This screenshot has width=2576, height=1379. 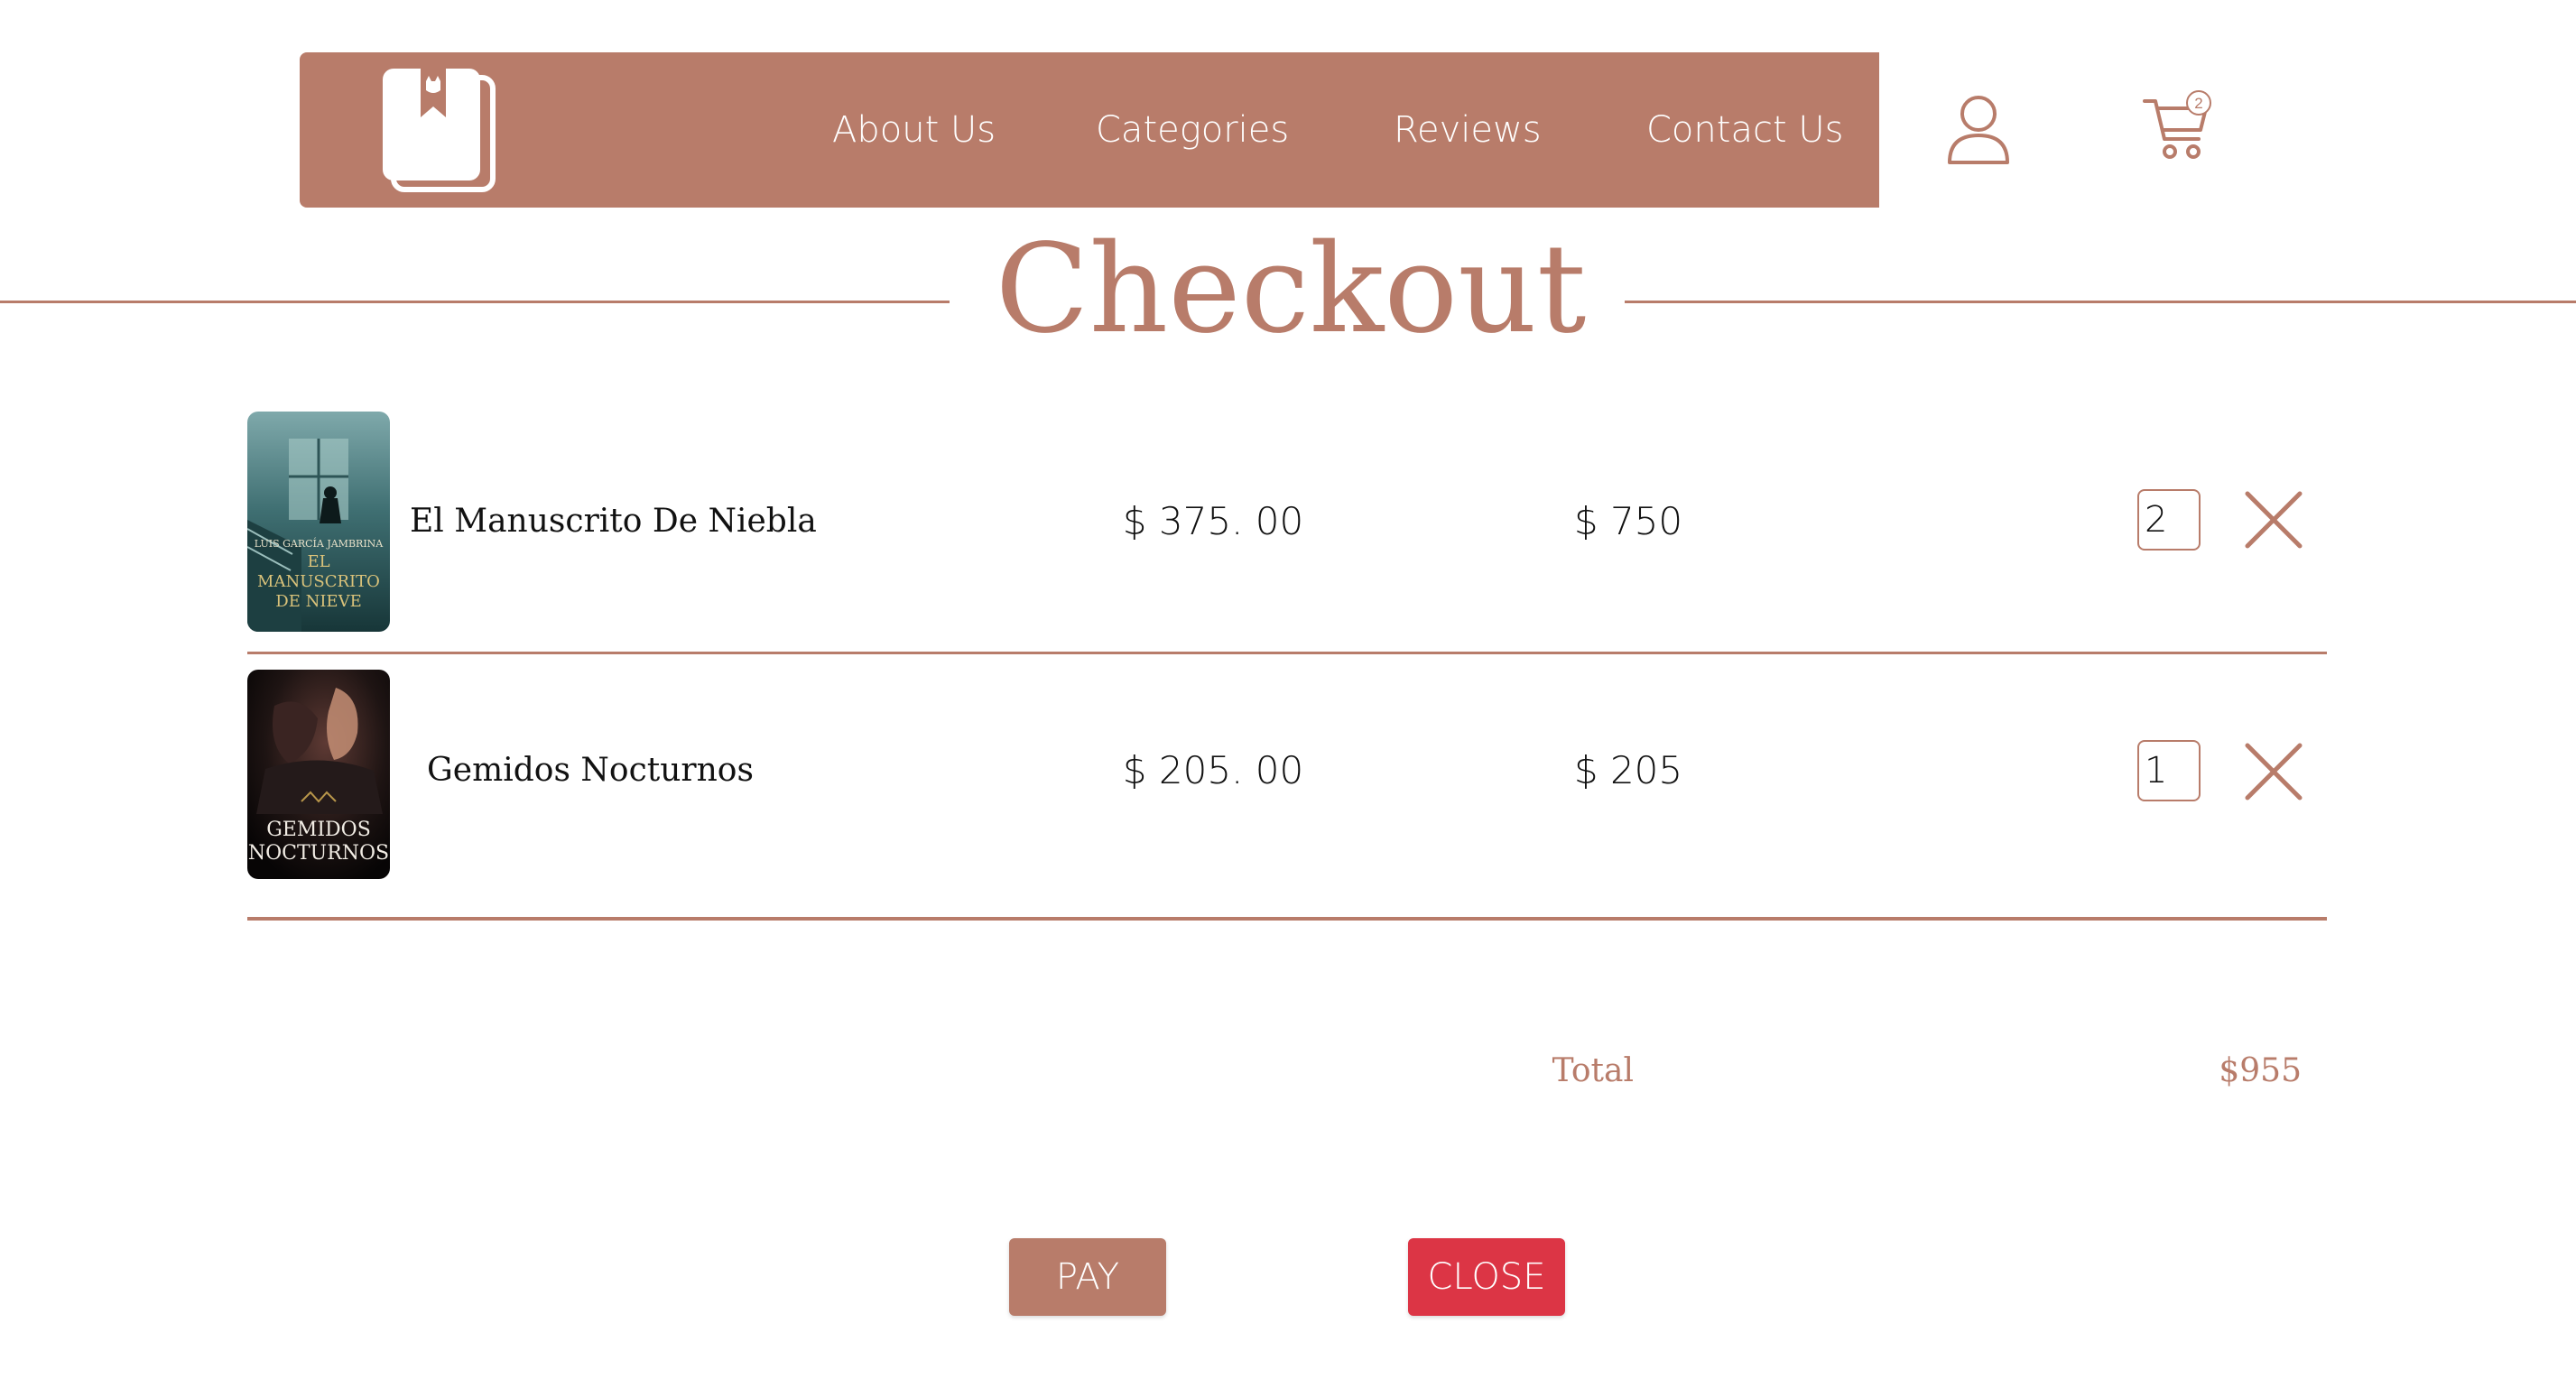 What do you see at coordinates (318, 830) in the screenshot?
I see `cover-title-line: GEMIDOS` at bounding box center [318, 830].